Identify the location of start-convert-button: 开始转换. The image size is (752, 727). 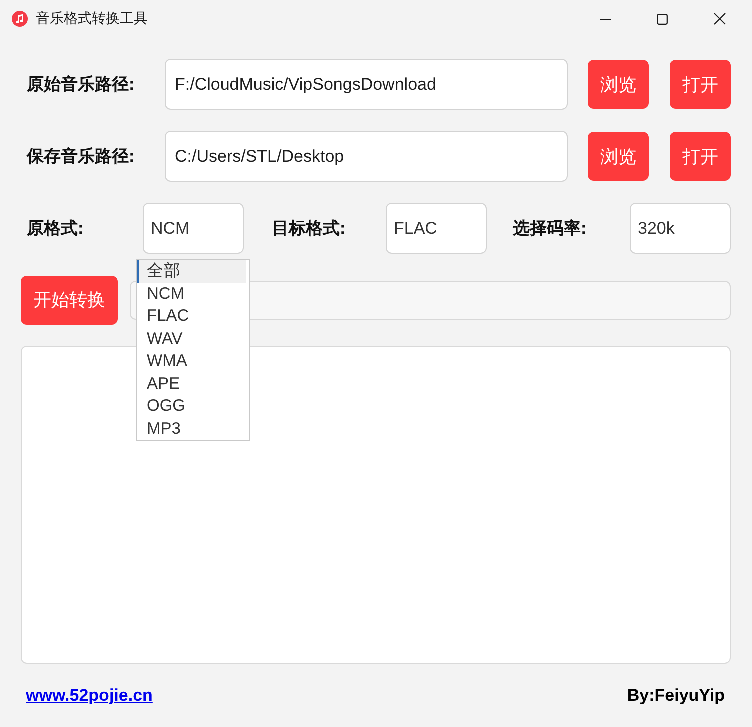
(69, 300).